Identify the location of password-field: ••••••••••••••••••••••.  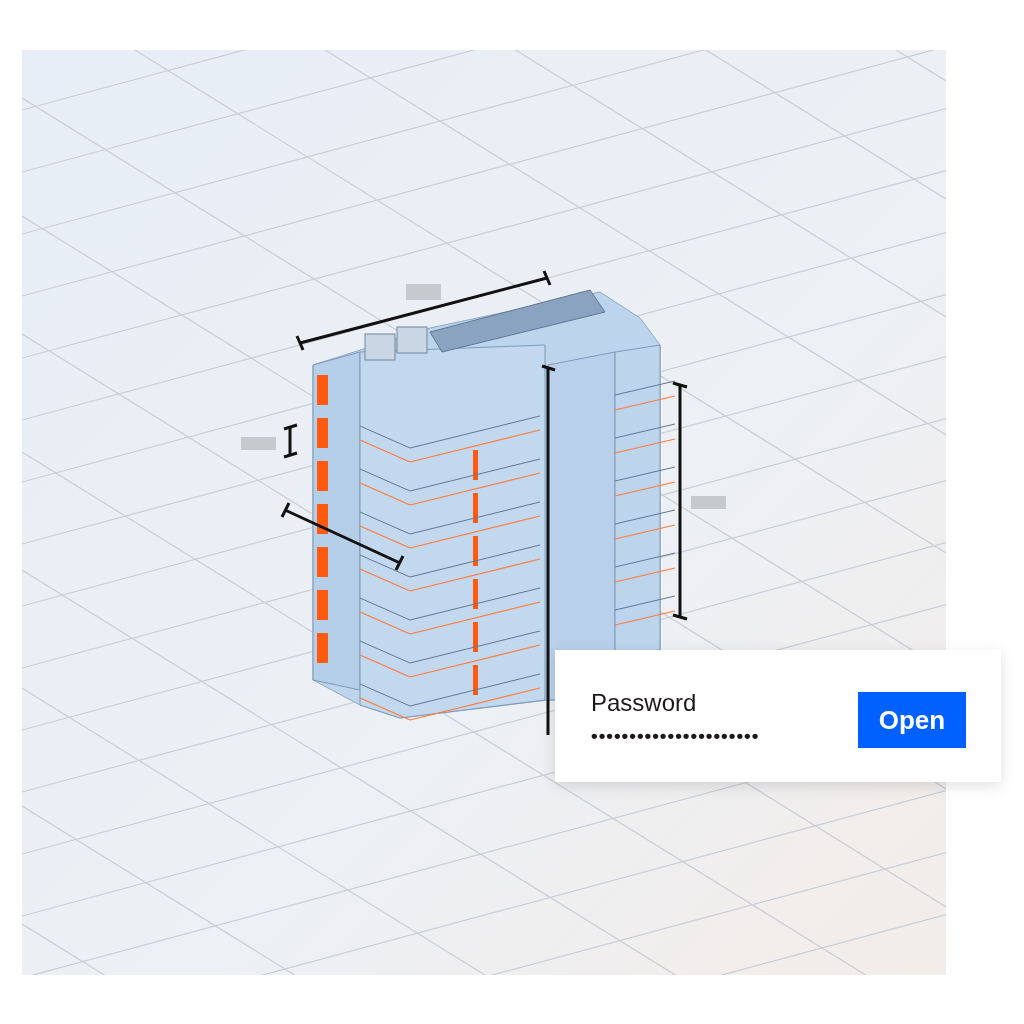
(675, 736).